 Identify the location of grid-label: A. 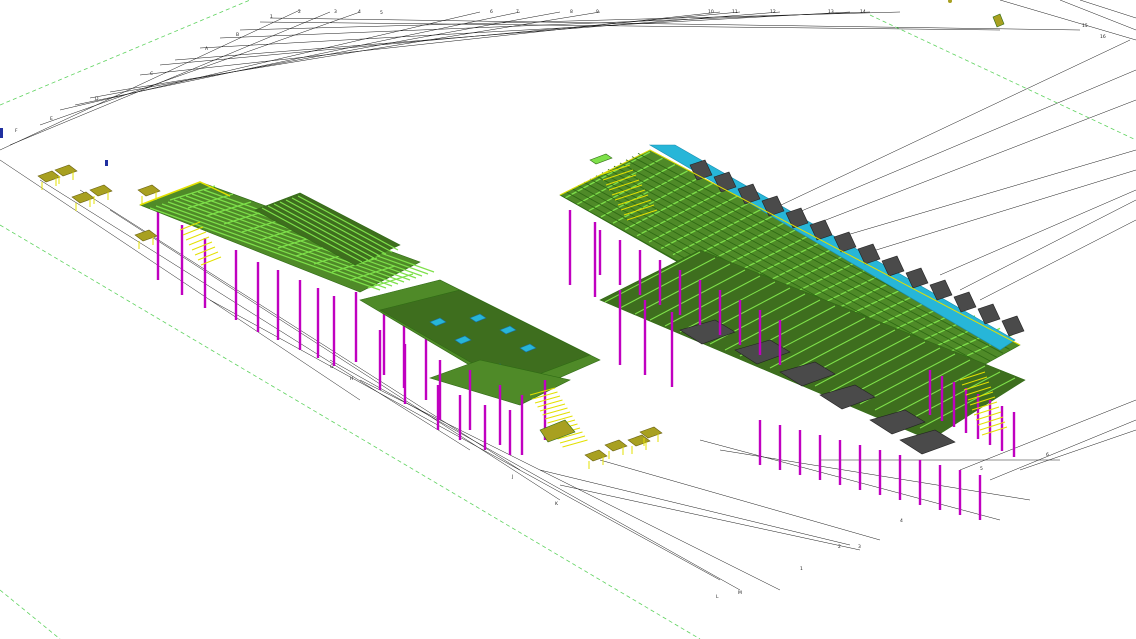
(207, 49).